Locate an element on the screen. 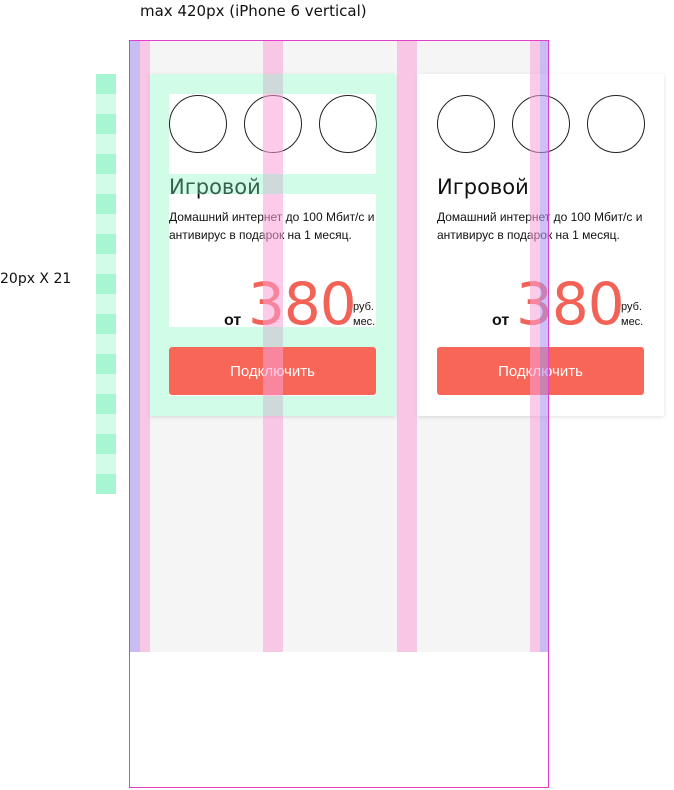  price-unit-period: мес. is located at coordinates (632, 322).